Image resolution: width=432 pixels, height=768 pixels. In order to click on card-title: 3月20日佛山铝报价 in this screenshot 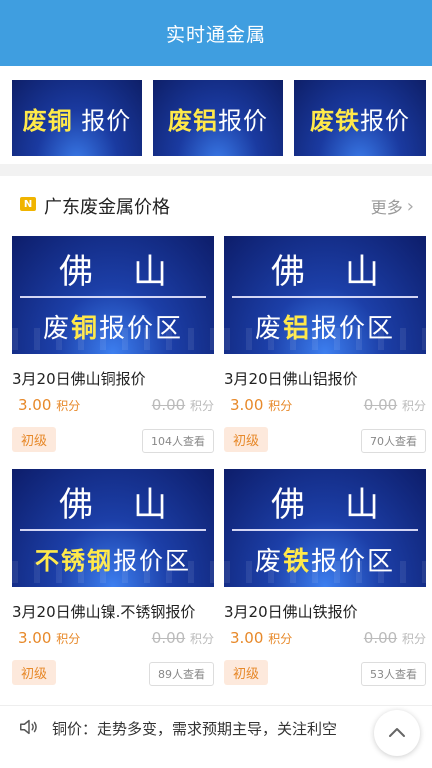, I will do `click(291, 379)`.